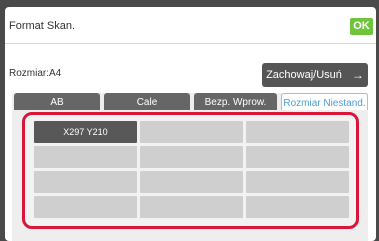 This screenshot has height=241, width=379. I want to click on tab-inches: Cale, so click(147, 101).